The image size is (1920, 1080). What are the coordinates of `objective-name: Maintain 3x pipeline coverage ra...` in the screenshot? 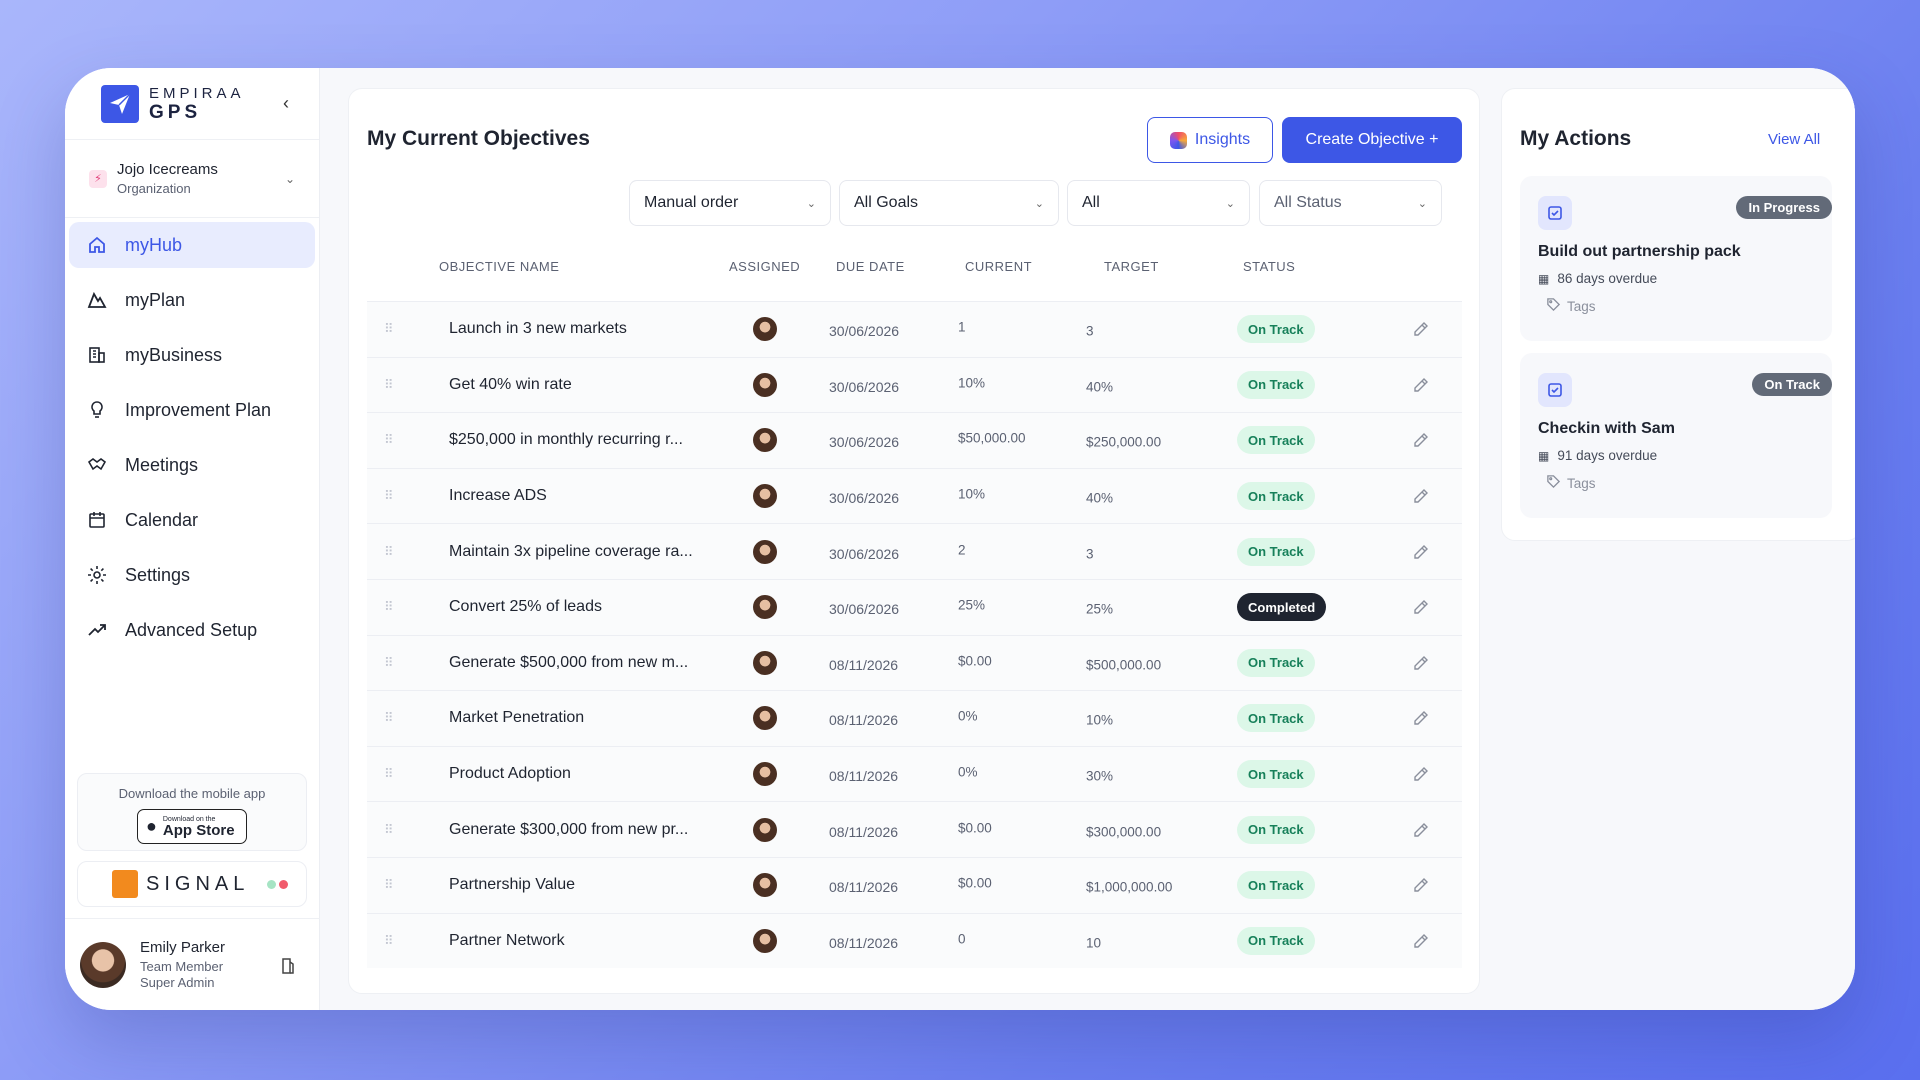 It's located at (571, 552).